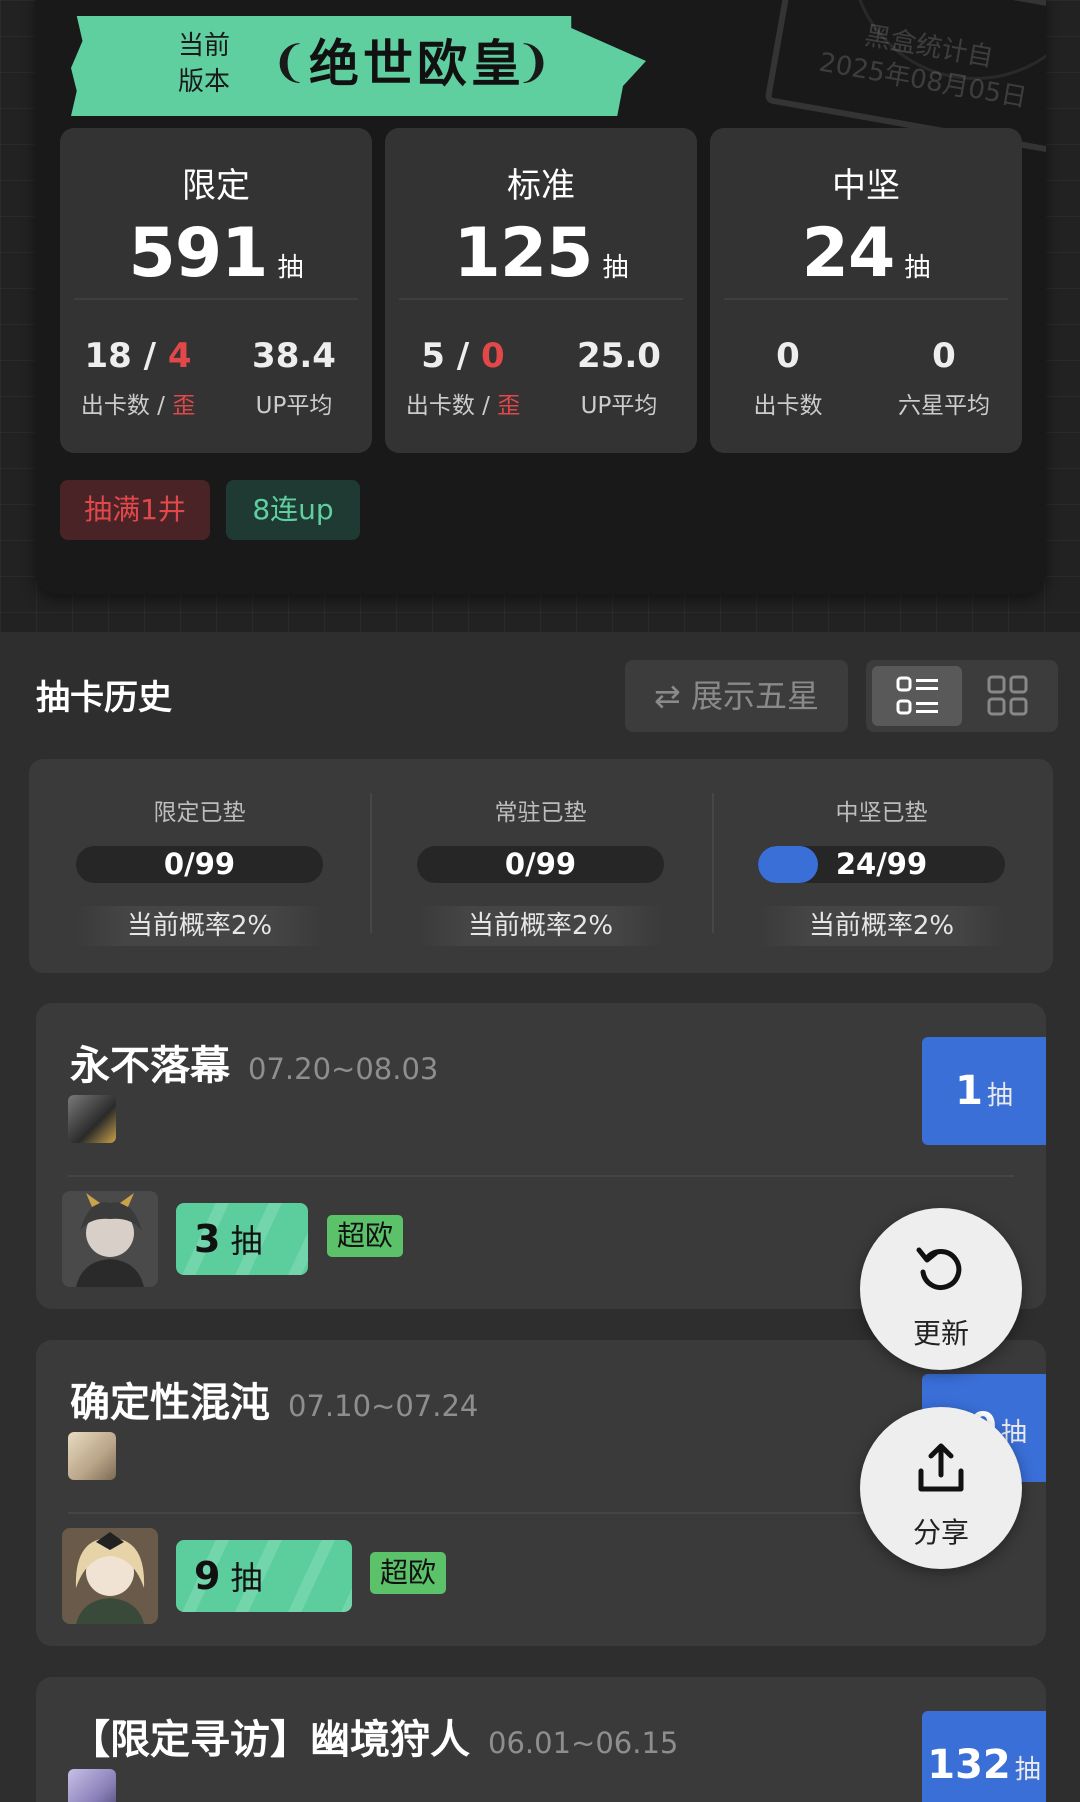 This screenshot has width=1080, height=1802. I want to click on pity-value: 24/99, so click(881, 864).